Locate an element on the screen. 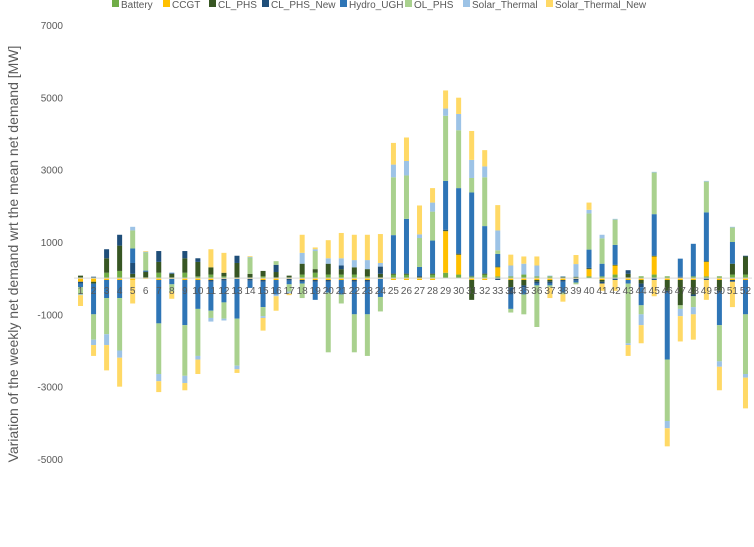  x-tick-label: 38 is located at coordinates (563, 291).